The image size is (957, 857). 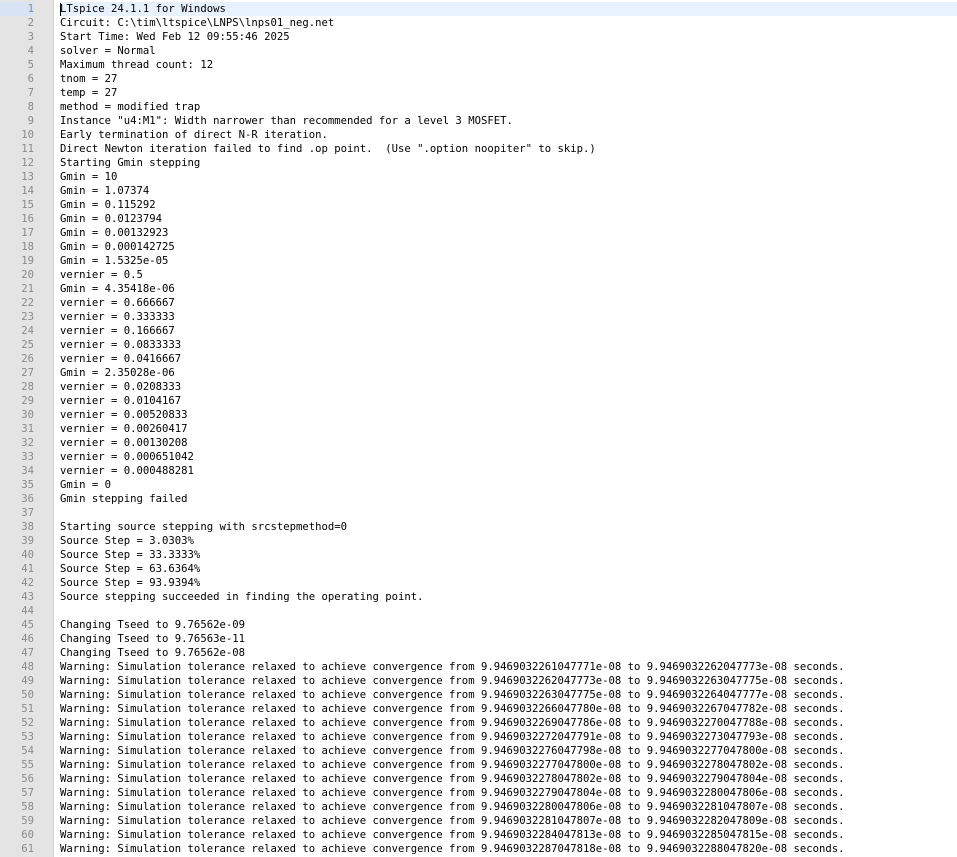 What do you see at coordinates (27, 765) in the screenshot?
I see `line-number: 55` at bounding box center [27, 765].